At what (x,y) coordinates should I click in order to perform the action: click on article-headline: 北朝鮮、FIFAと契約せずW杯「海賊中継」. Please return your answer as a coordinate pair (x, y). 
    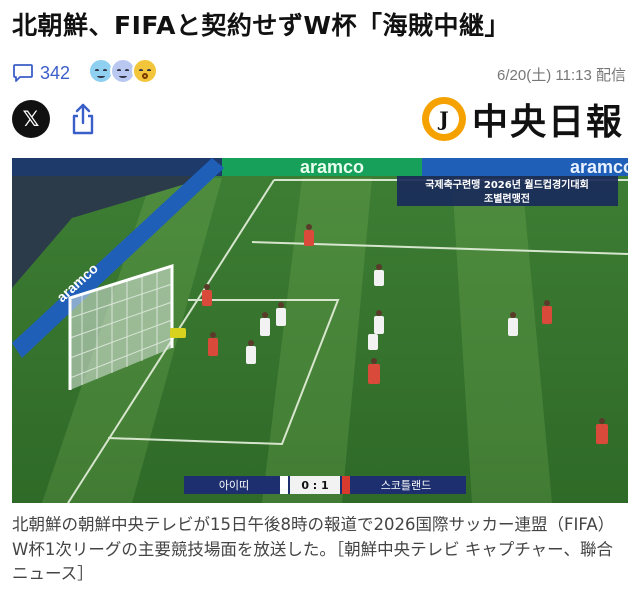
    Looking at the image, I should click on (261, 25).